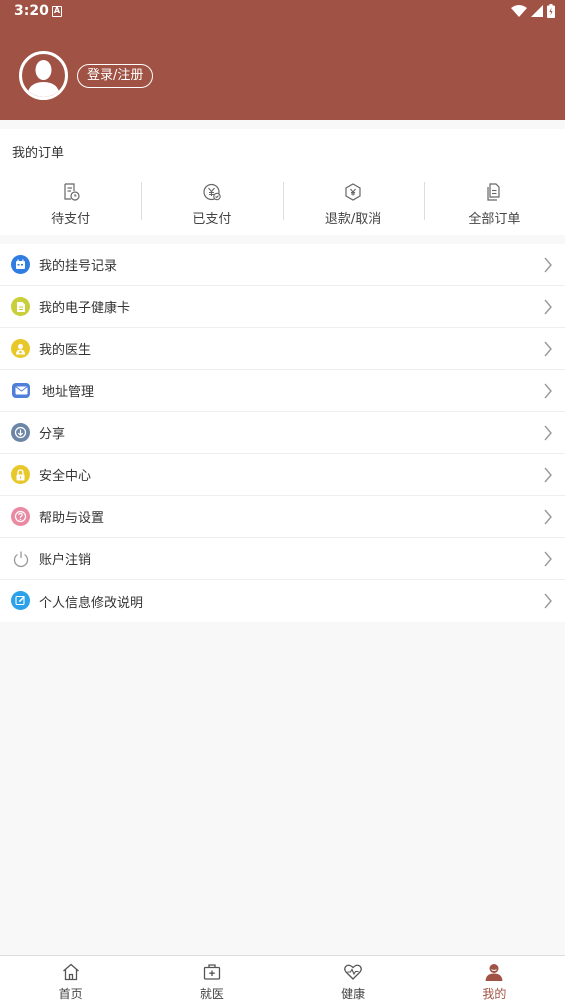 This screenshot has width=565, height=1004. What do you see at coordinates (537, 11) in the screenshot?
I see `signal-icon` at bounding box center [537, 11].